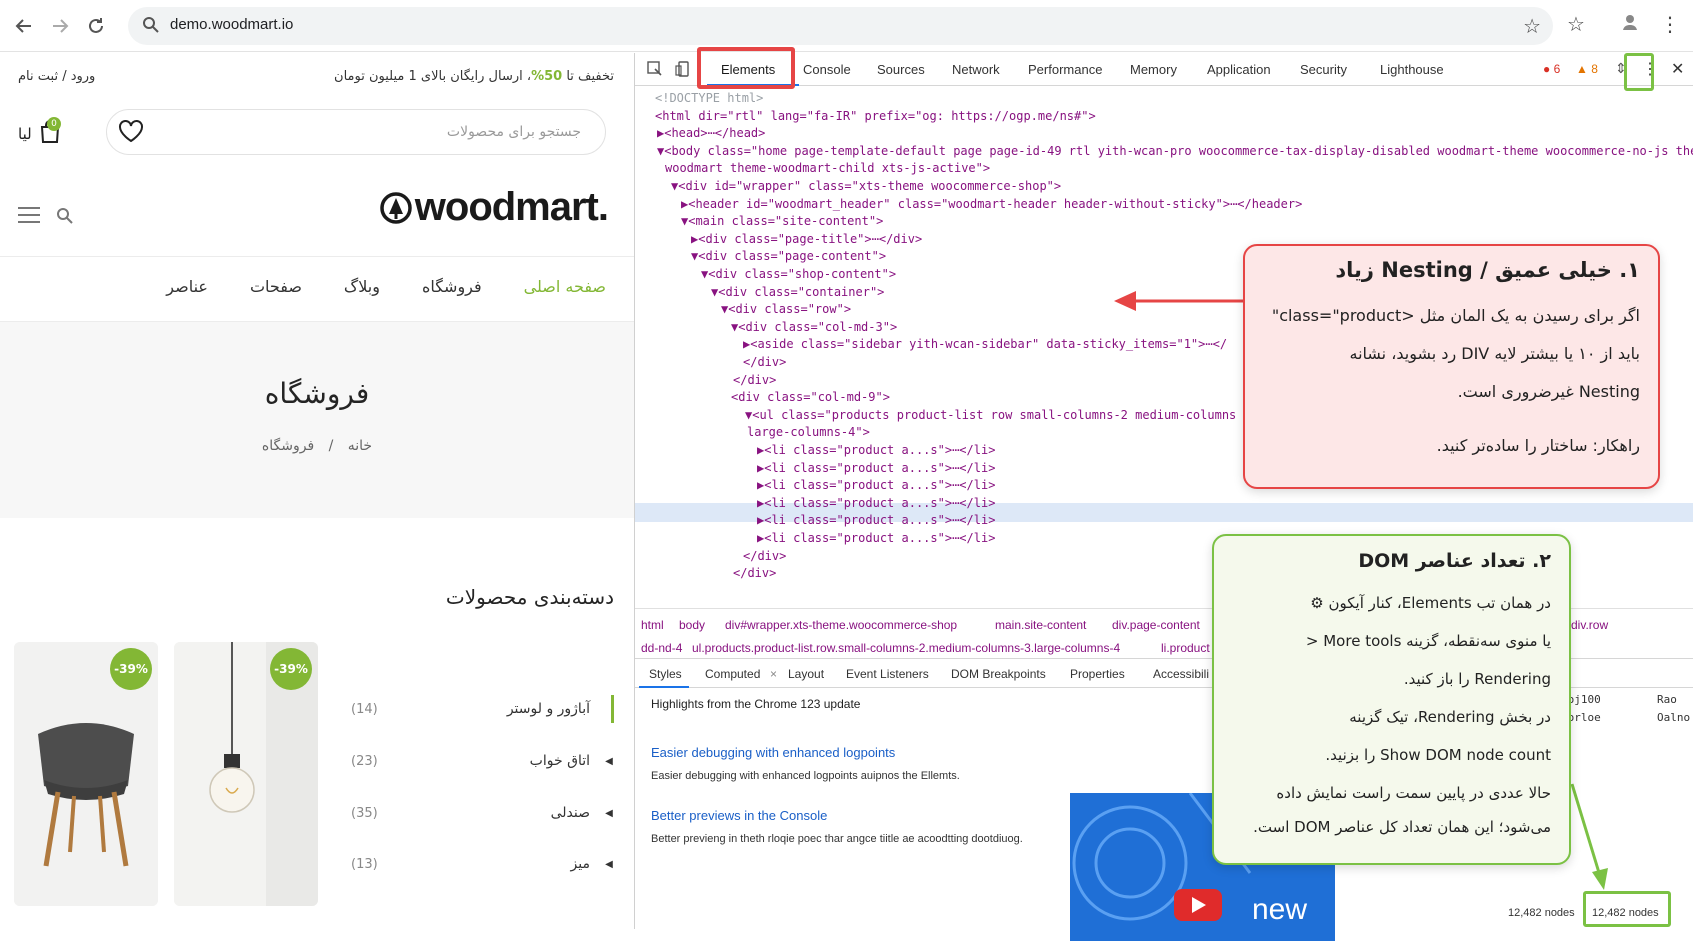  I want to click on close-devtools-icon: ✕, so click(1677, 69).